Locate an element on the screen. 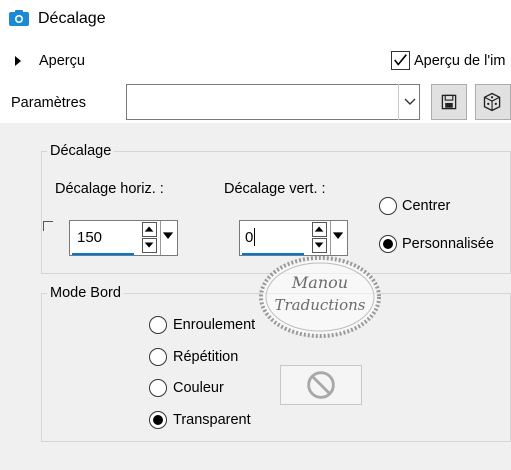 Image resolution: width=511 pixels, height=470 pixels. preview-image-checkbox is located at coordinates (400, 60).